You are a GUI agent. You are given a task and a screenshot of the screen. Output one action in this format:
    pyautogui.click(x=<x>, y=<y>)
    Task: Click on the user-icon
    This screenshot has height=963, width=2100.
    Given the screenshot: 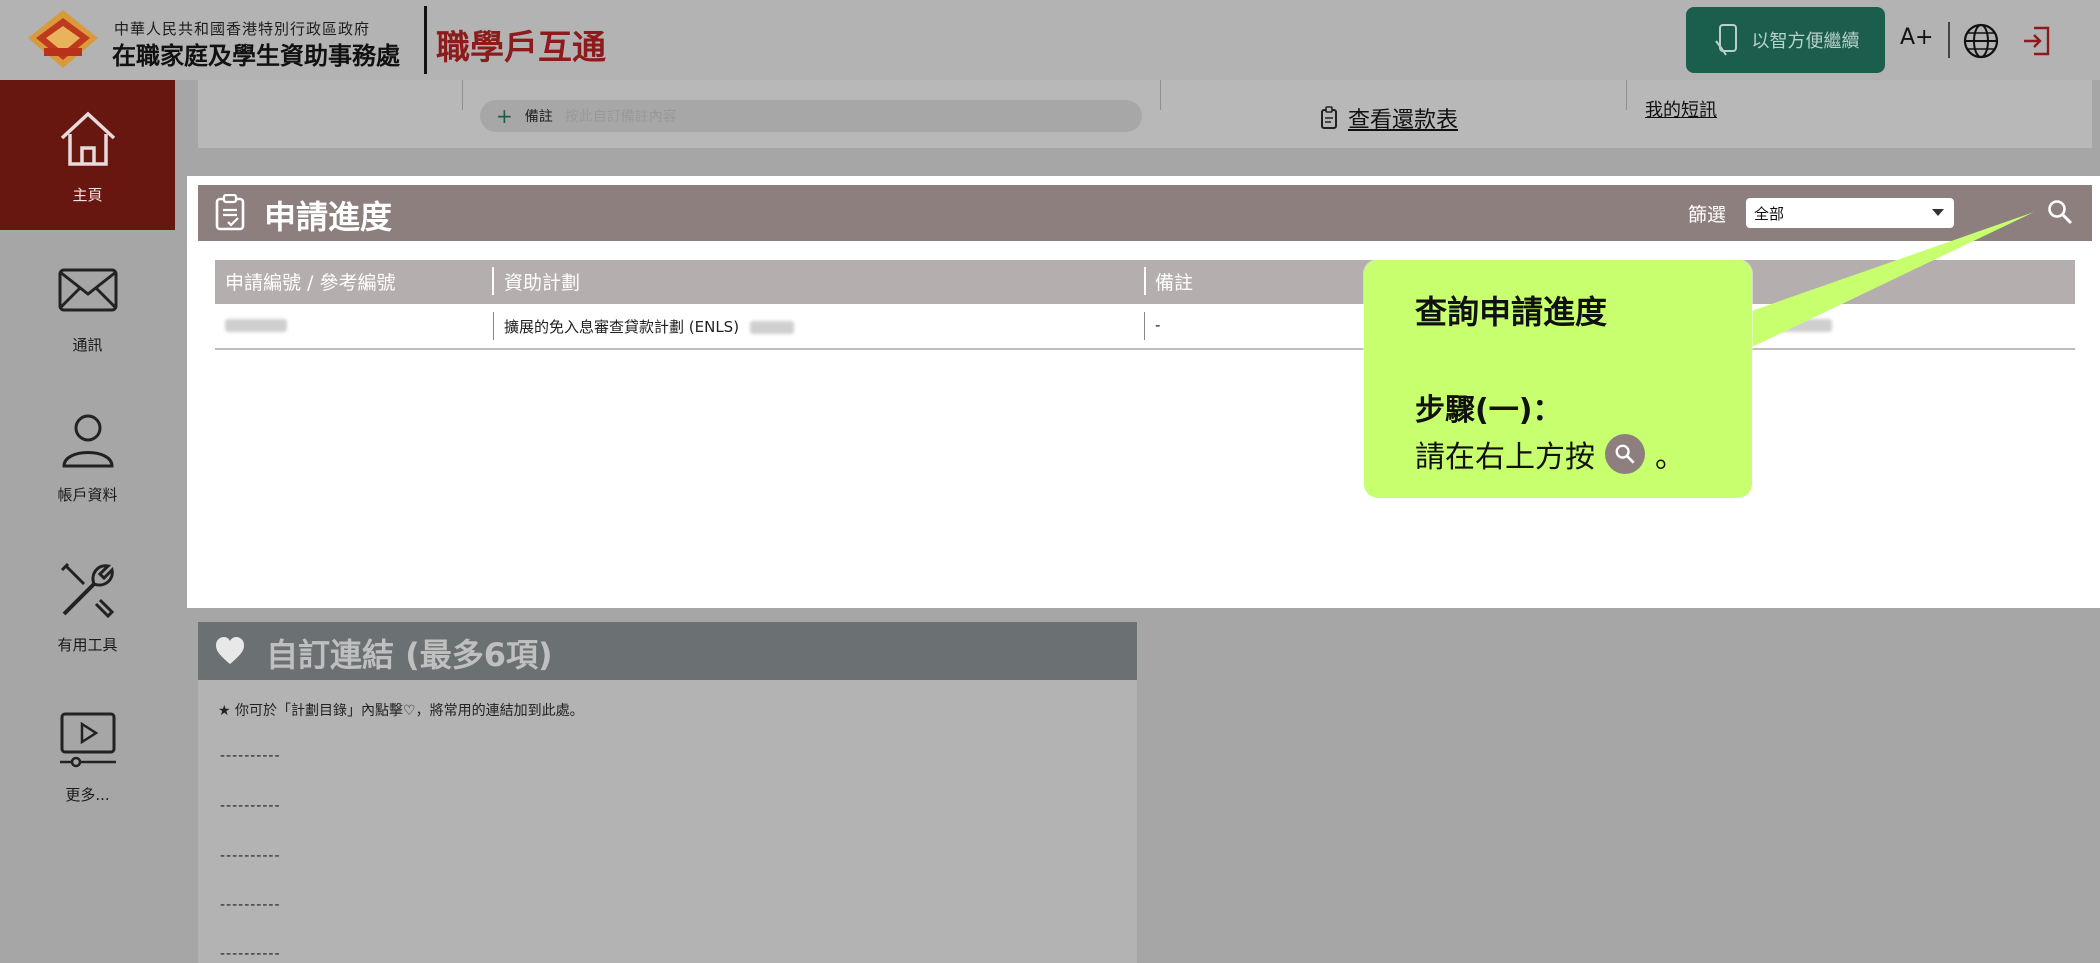 What is the action you would take?
    pyautogui.click(x=87, y=440)
    